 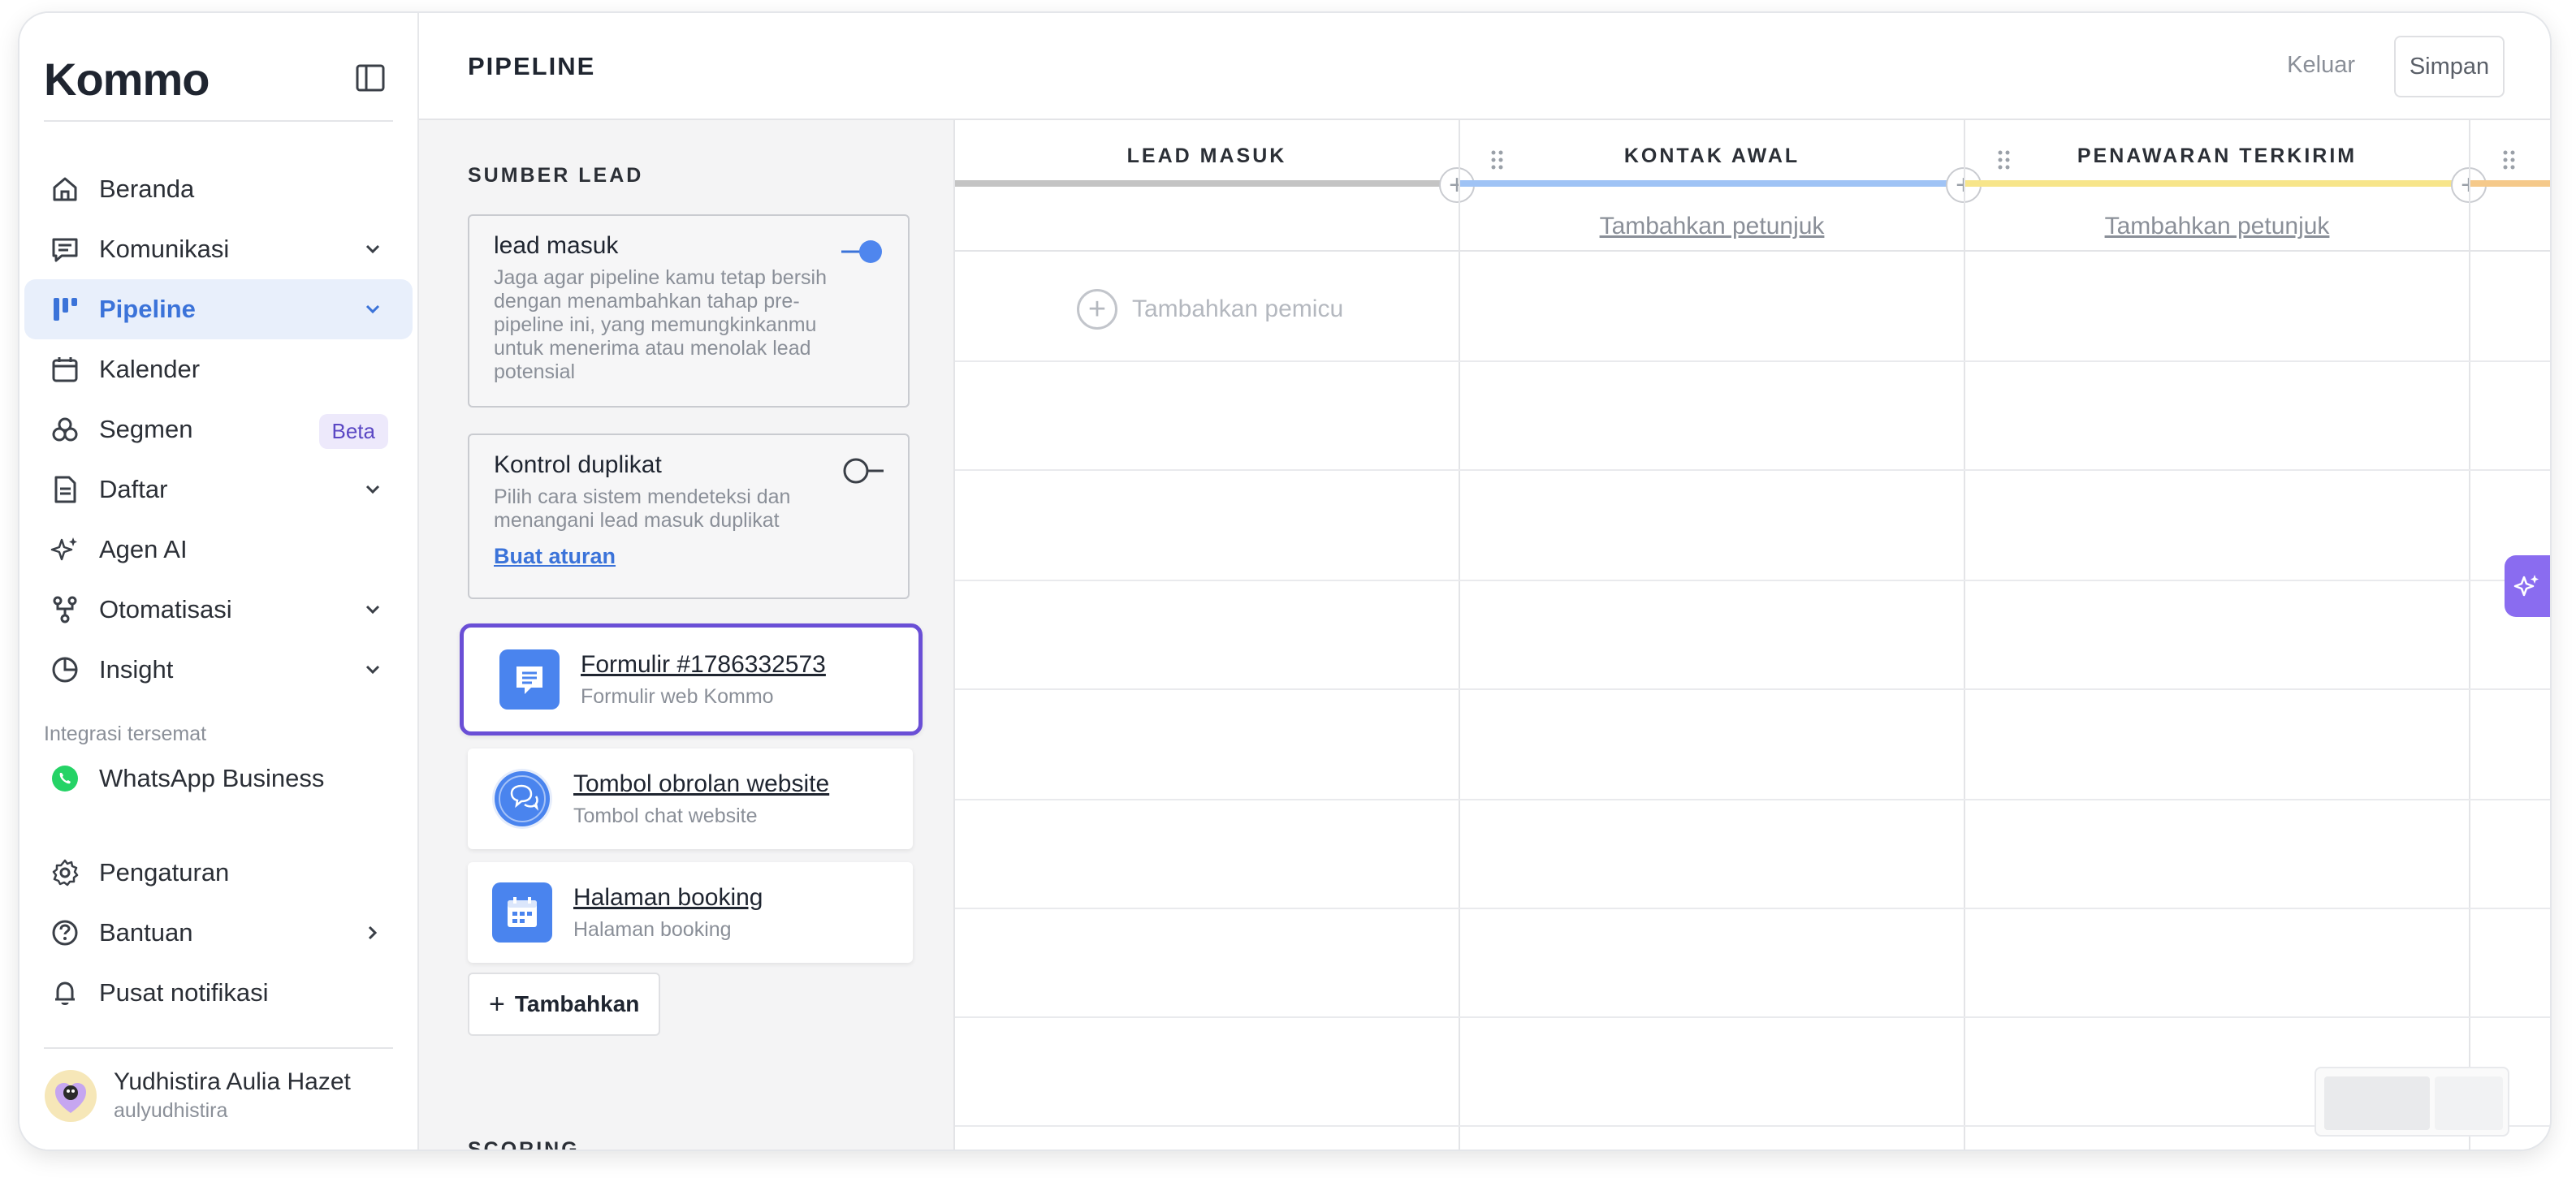 I want to click on sidebar-item-pengaturan: Pengaturan, so click(x=219, y=873).